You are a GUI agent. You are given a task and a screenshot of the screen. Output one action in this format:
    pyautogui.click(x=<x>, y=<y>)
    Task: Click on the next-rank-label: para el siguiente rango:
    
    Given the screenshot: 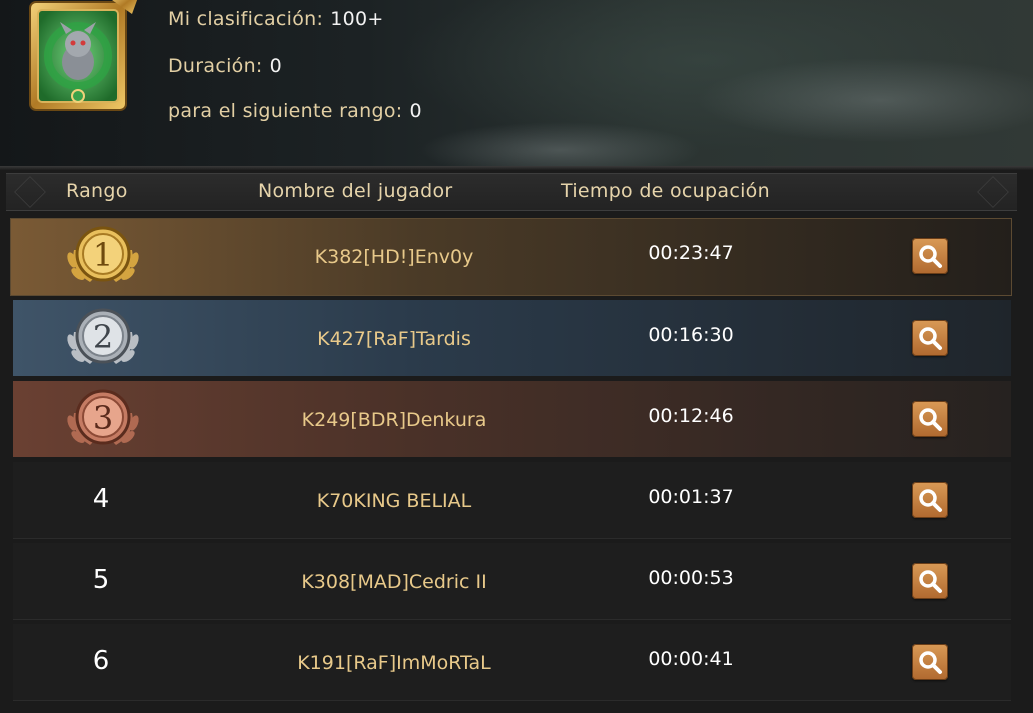 What is the action you would take?
    pyautogui.click(x=285, y=111)
    